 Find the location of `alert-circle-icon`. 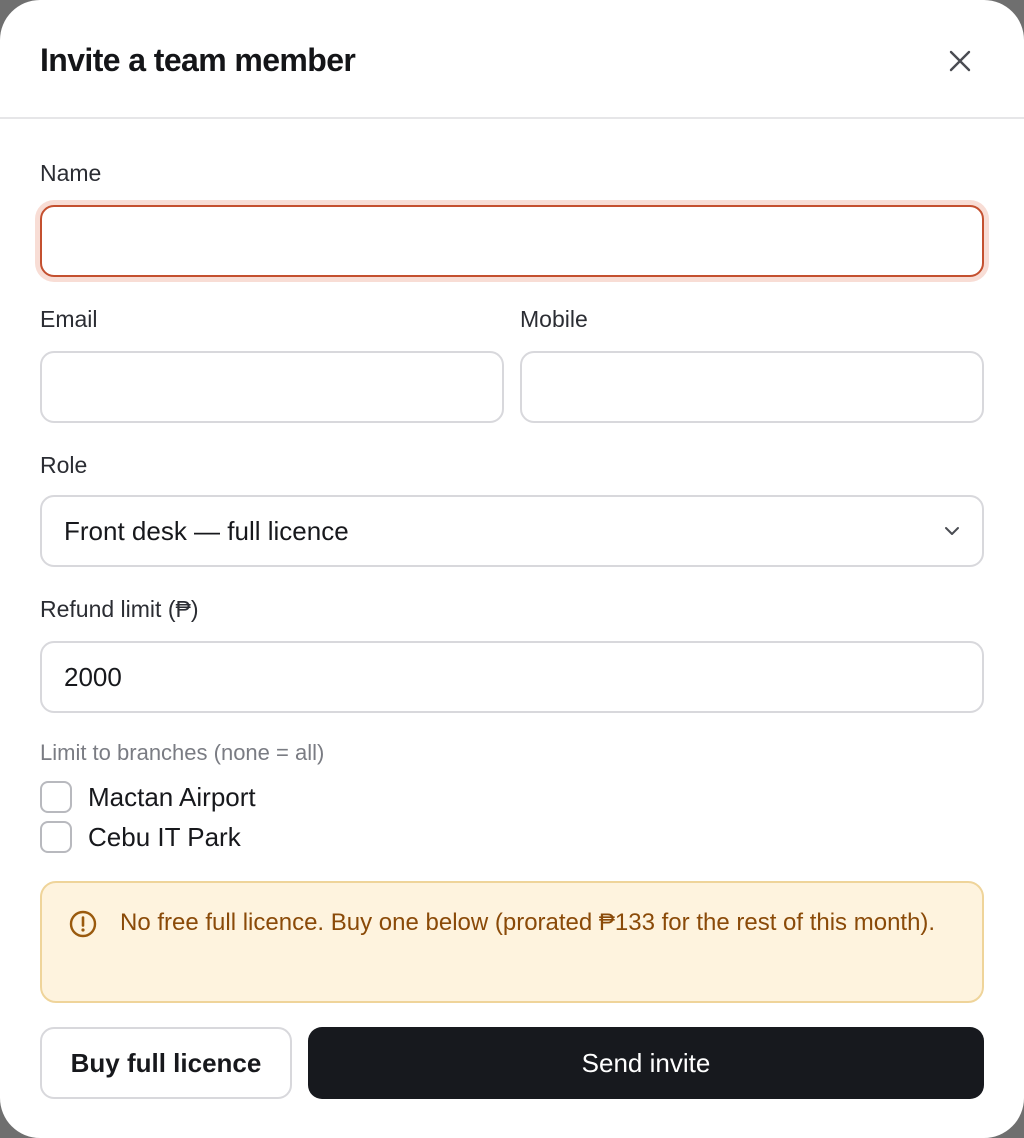

alert-circle-icon is located at coordinates (83, 924).